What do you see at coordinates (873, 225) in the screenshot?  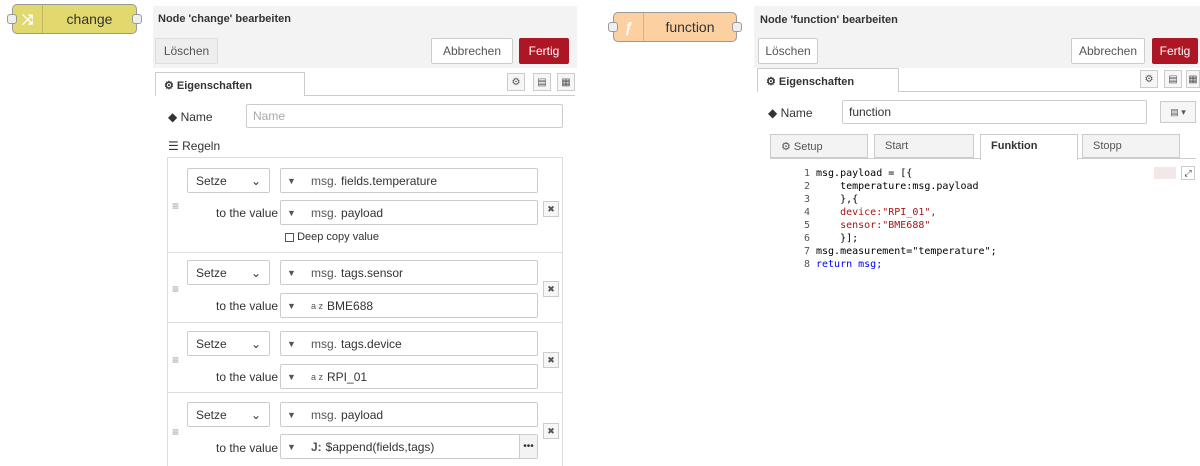 I see `code-line: sensor:"BME688"` at bounding box center [873, 225].